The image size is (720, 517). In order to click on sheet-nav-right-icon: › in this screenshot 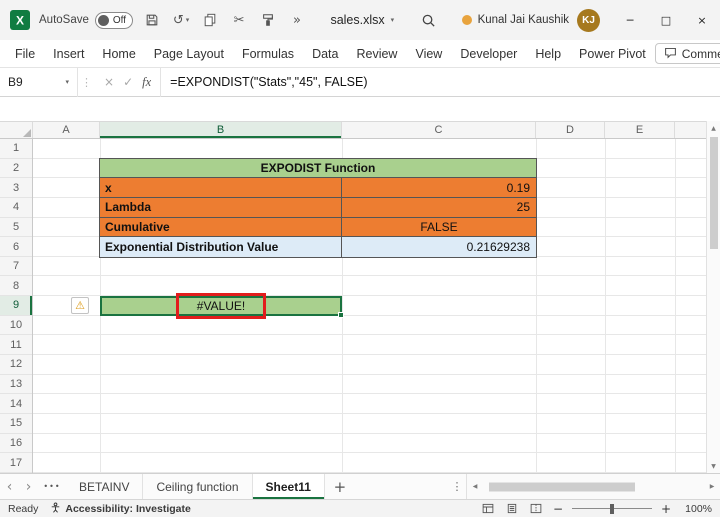, I will do `click(28, 486)`.